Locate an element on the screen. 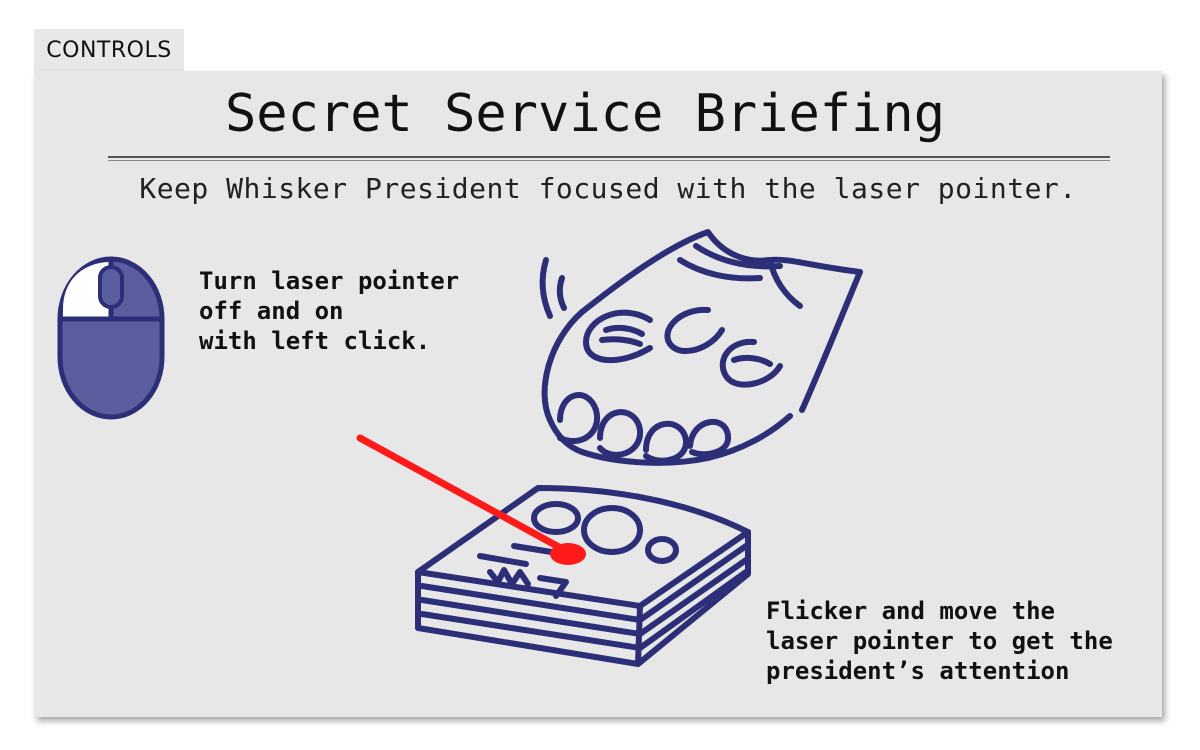  mouse-left-click-icon is located at coordinates (111, 338).